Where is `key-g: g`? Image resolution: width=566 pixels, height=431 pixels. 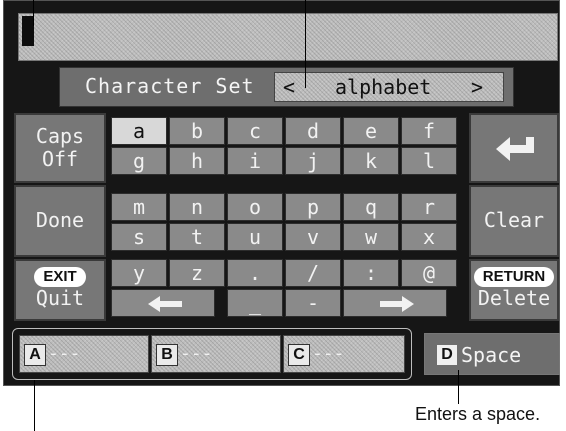
key-g: g is located at coordinates (139, 161).